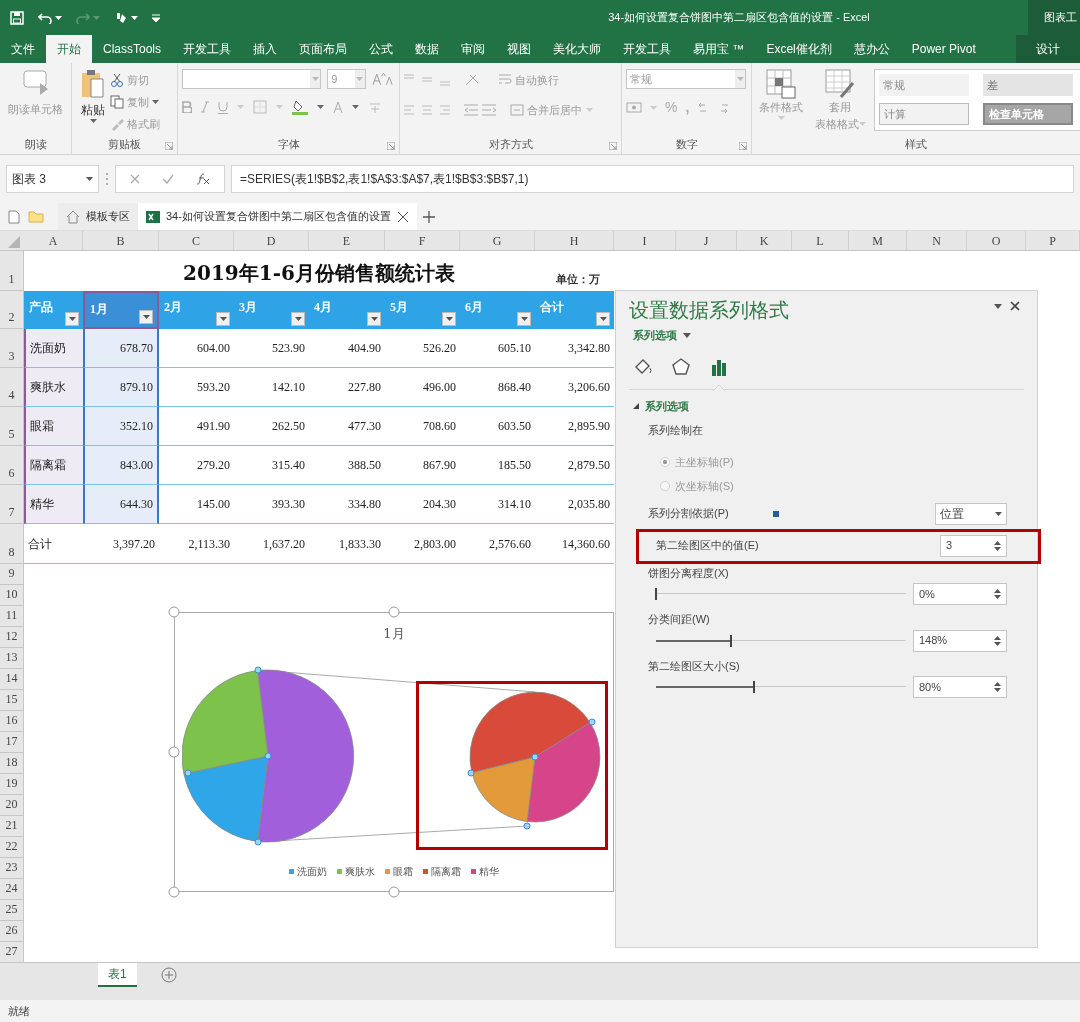 The image size is (1080, 1022). I want to click on row-header: 15, so click(12, 700).